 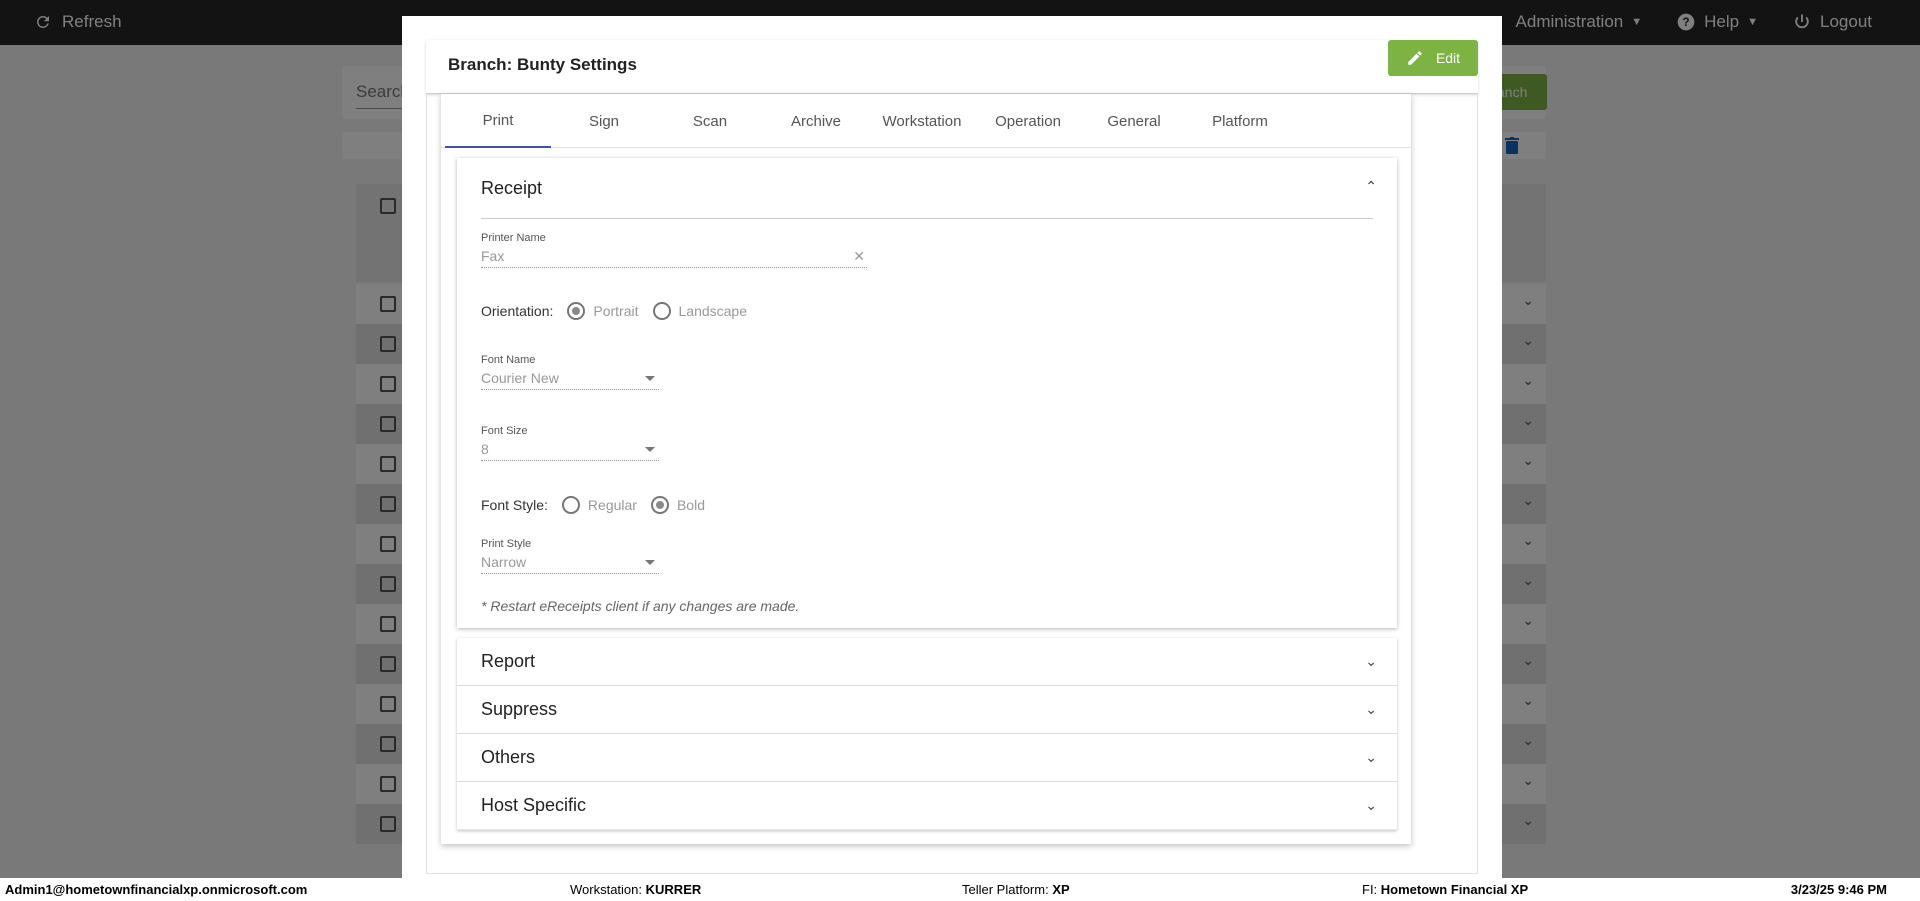 What do you see at coordinates (508, 360) in the screenshot?
I see `font-name-label: Font Name` at bounding box center [508, 360].